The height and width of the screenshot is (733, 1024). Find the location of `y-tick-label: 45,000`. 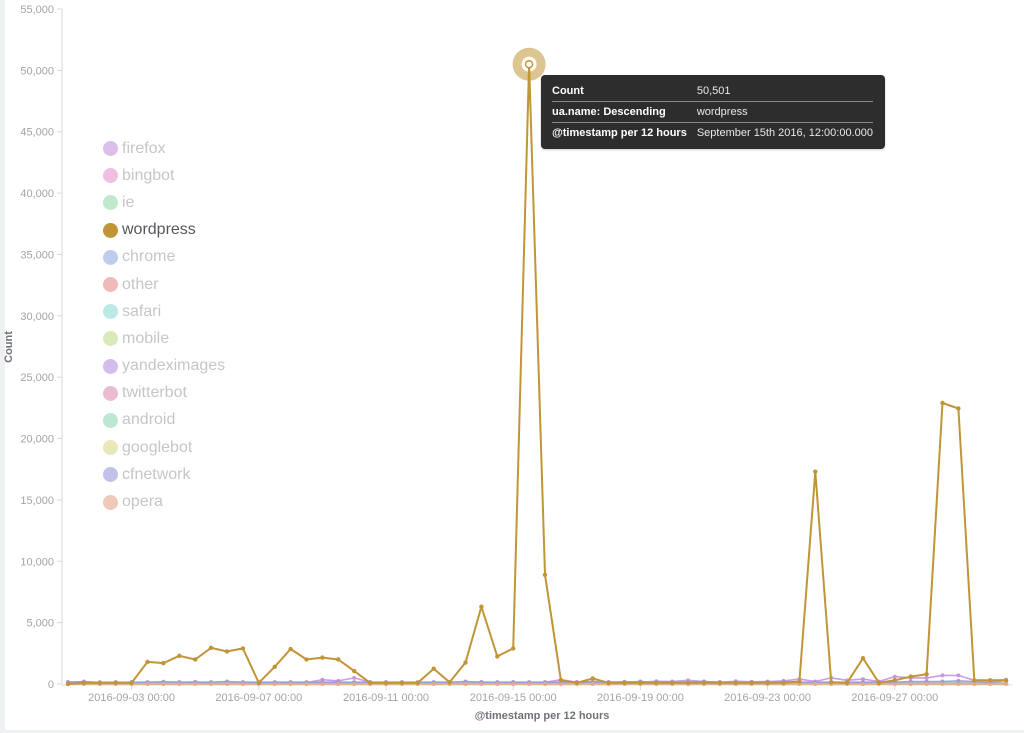

y-tick-label: 45,000 is located at coordinates (37, 133).